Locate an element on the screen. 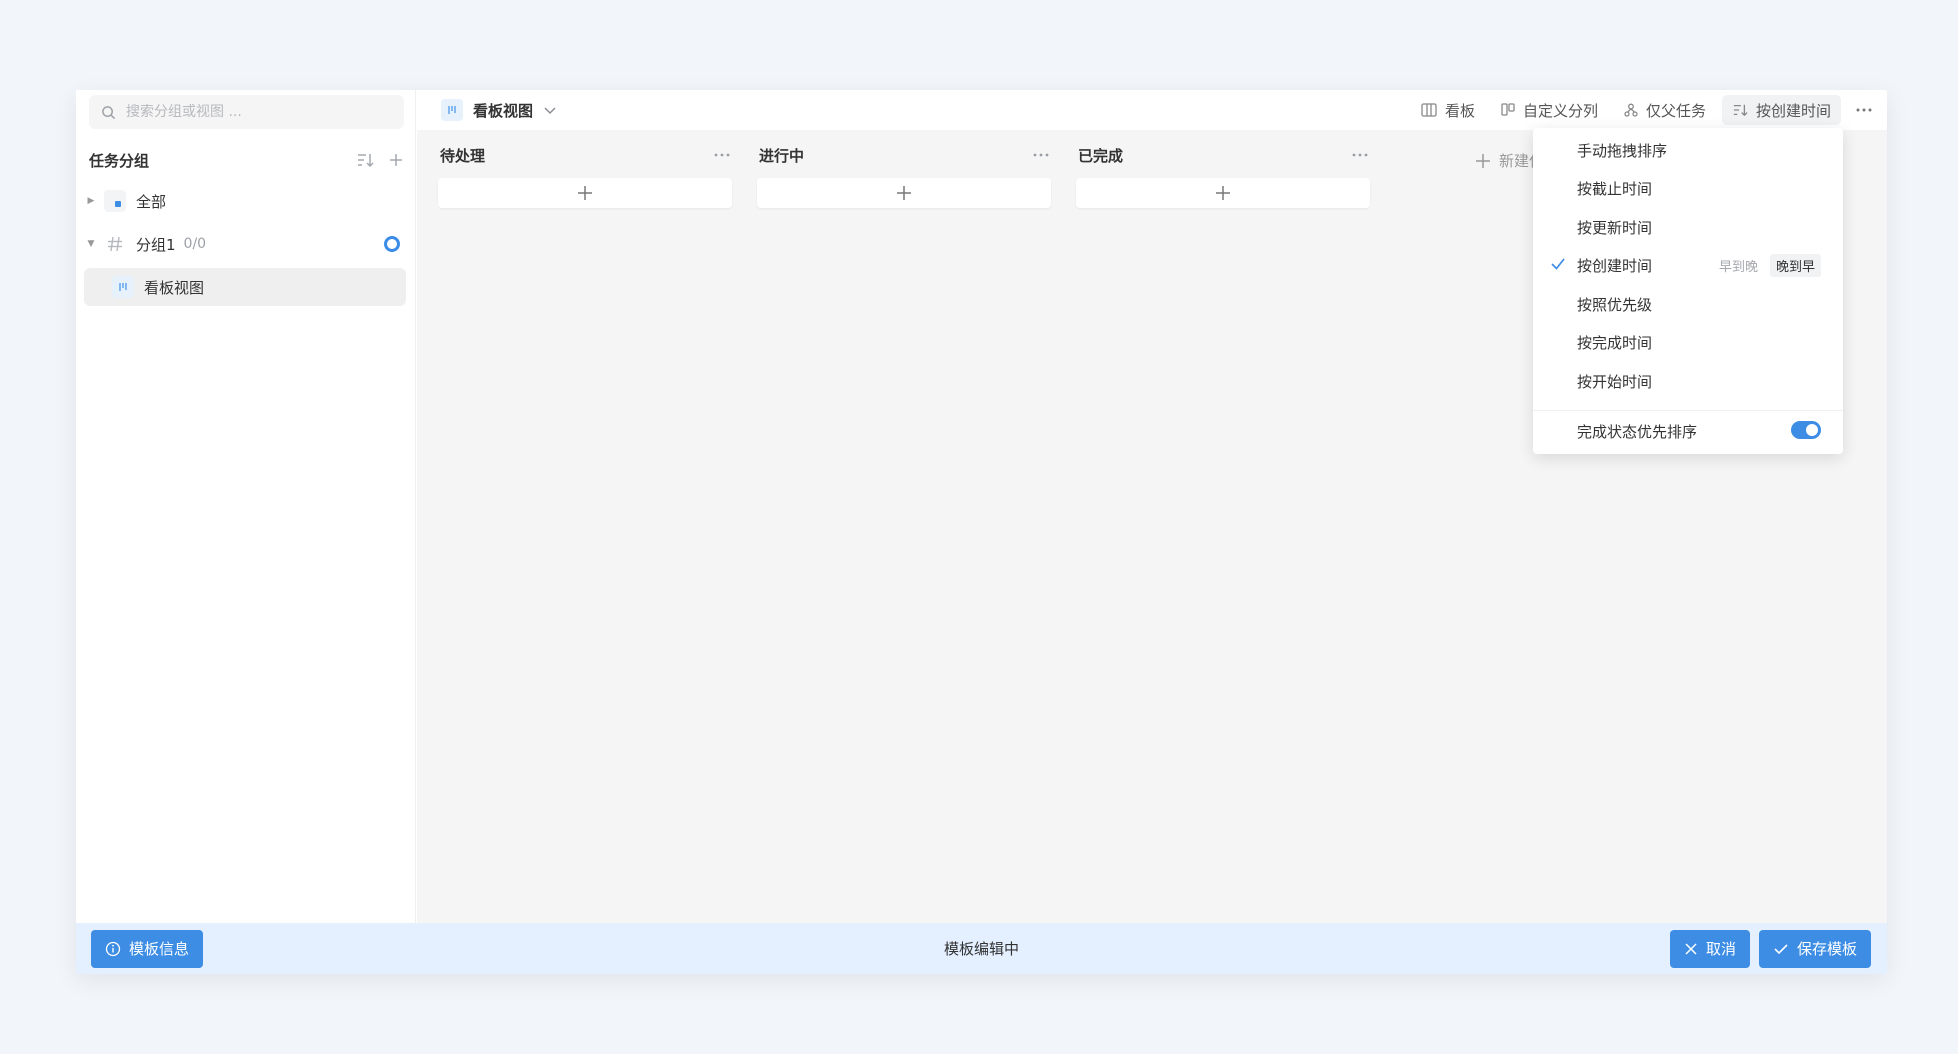 This screenshot has height=1054, width=1958. sidebar-item-all: ▶ 全部 is located at coordinates (245, 201).